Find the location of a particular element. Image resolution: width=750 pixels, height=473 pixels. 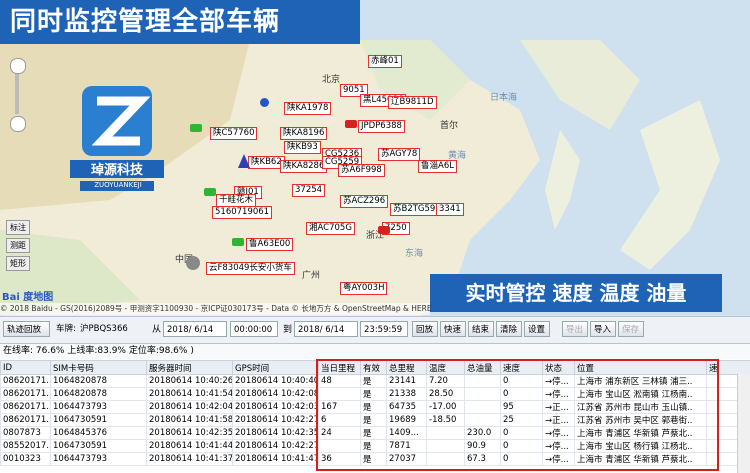

table-cell: 167 is located at coordinates (339, 407).